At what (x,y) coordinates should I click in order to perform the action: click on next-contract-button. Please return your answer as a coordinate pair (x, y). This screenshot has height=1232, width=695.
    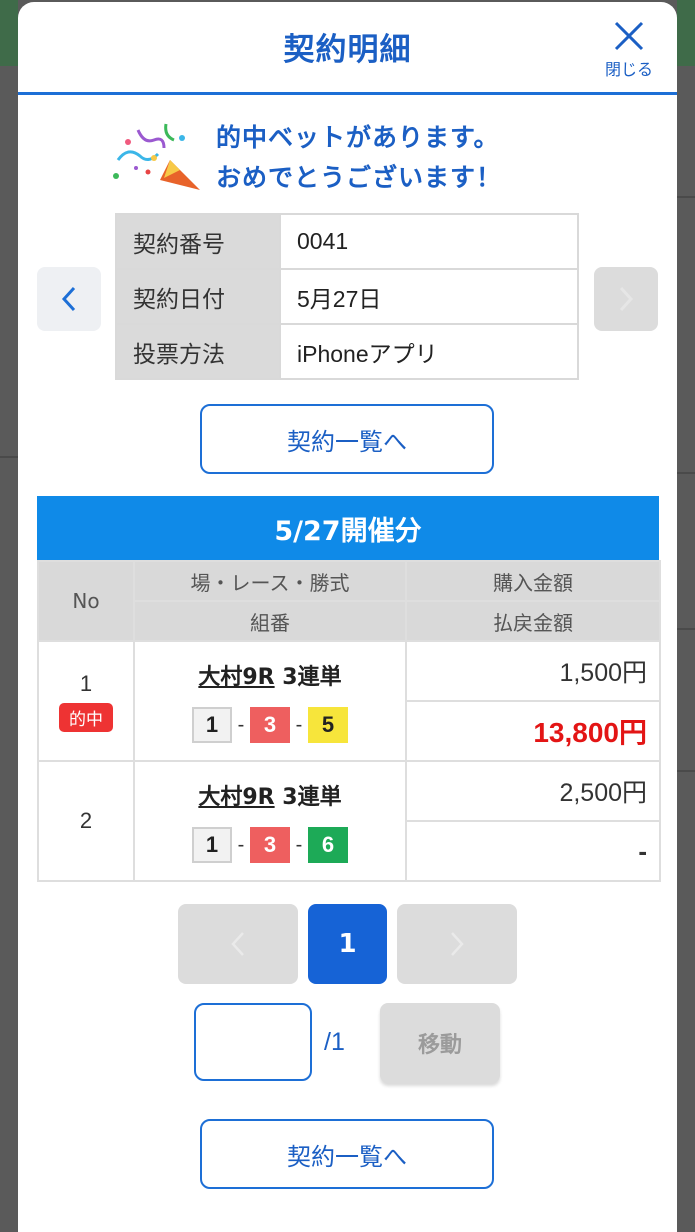
    Looking at the image, I should click on (626, 299).